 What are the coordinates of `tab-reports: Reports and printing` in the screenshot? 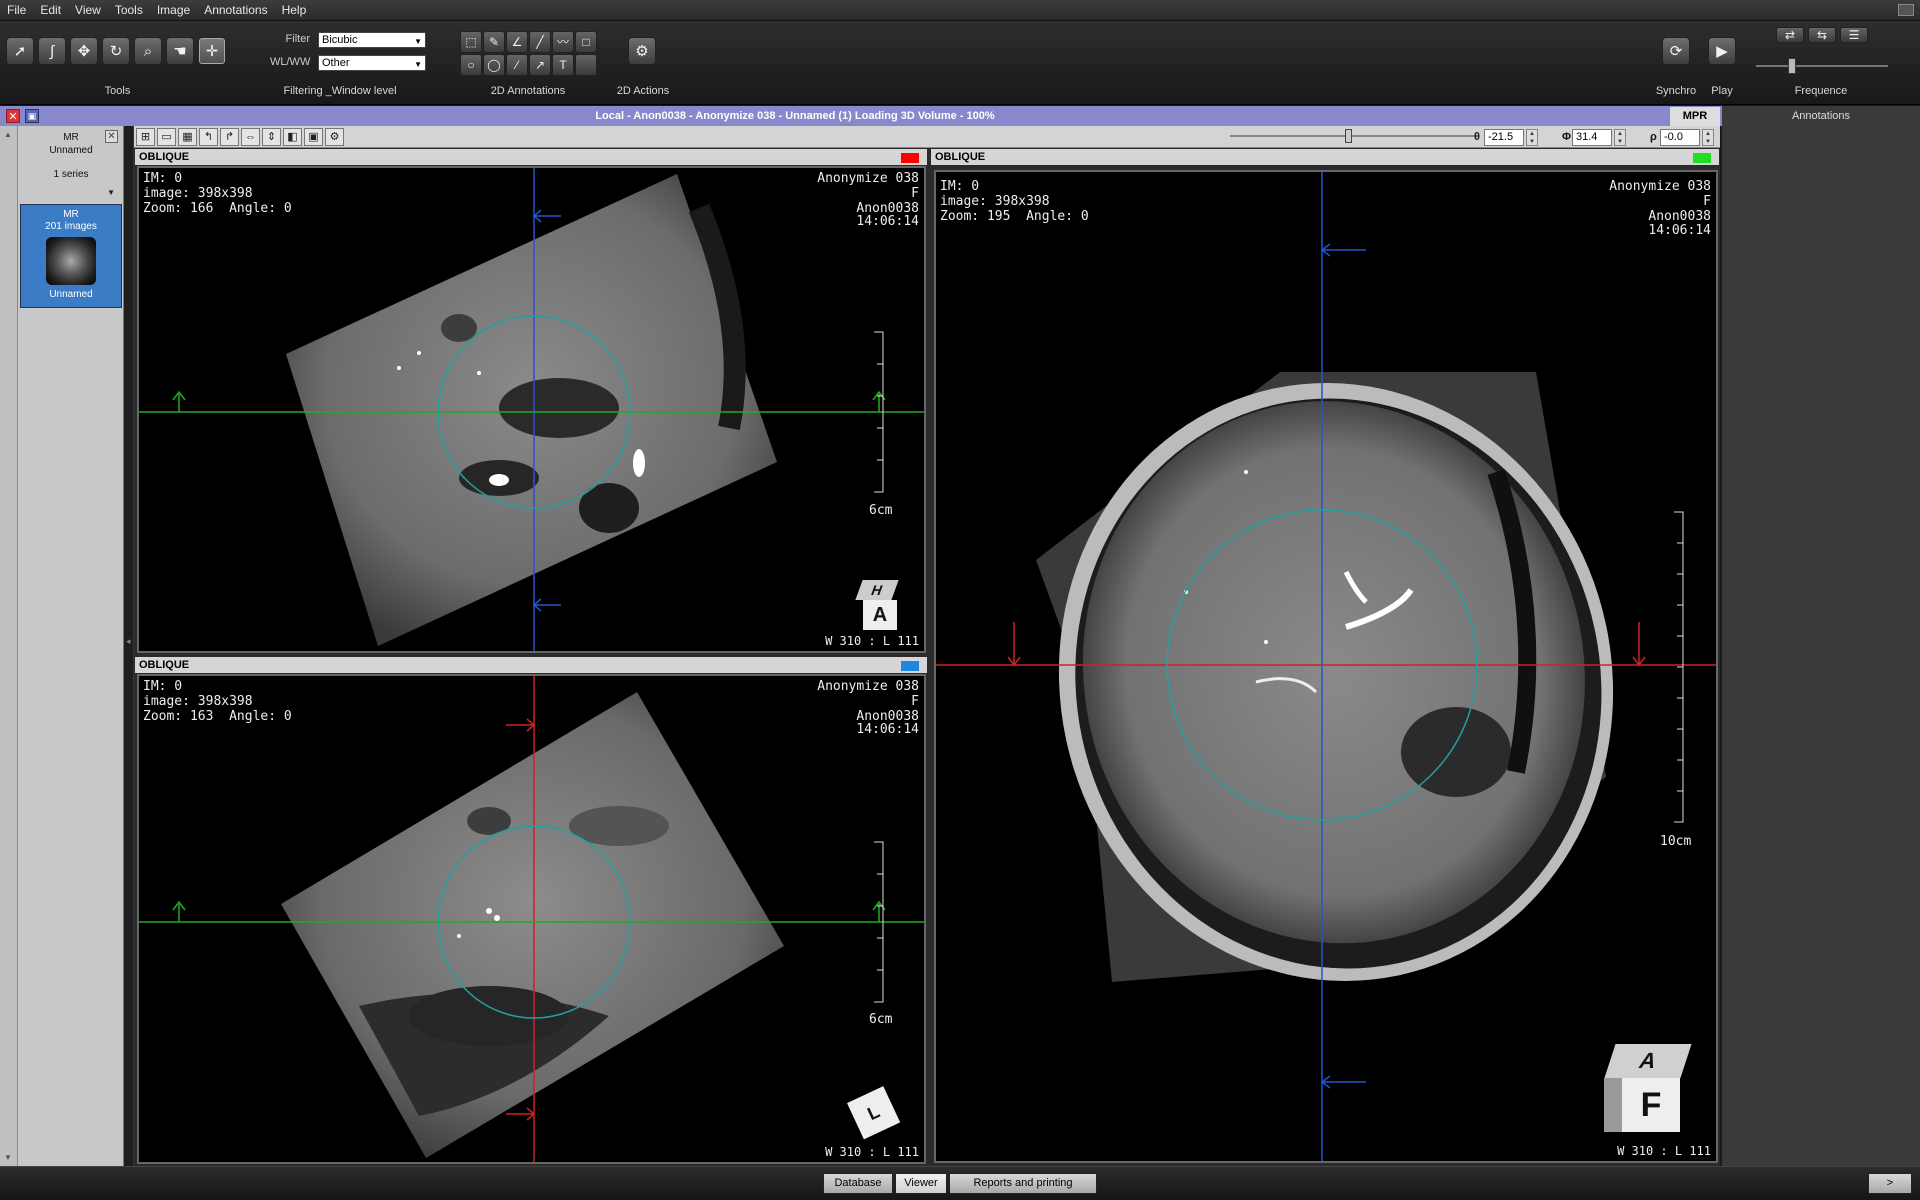 It's located at (1023, 1183).